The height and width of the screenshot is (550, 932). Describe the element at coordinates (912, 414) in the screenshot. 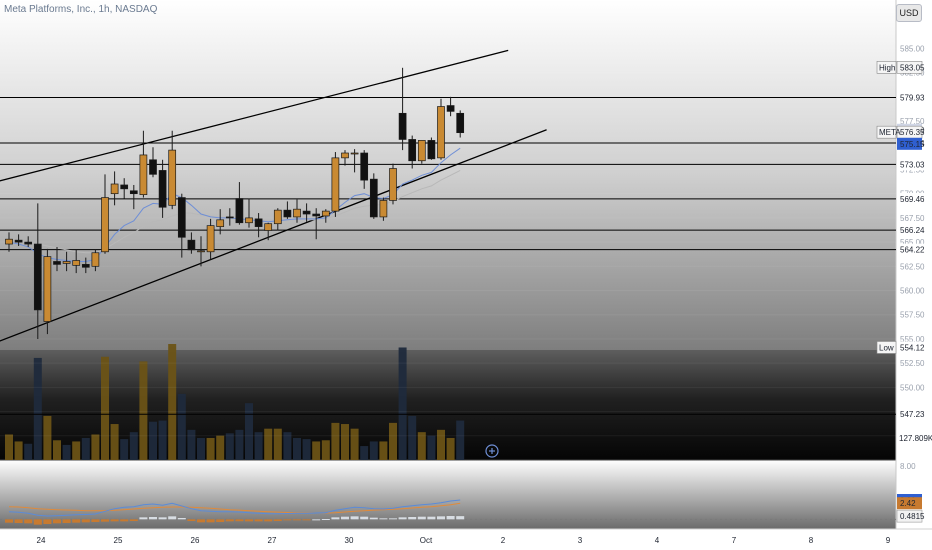

I see `level-tag-label: 547.23` at that location.